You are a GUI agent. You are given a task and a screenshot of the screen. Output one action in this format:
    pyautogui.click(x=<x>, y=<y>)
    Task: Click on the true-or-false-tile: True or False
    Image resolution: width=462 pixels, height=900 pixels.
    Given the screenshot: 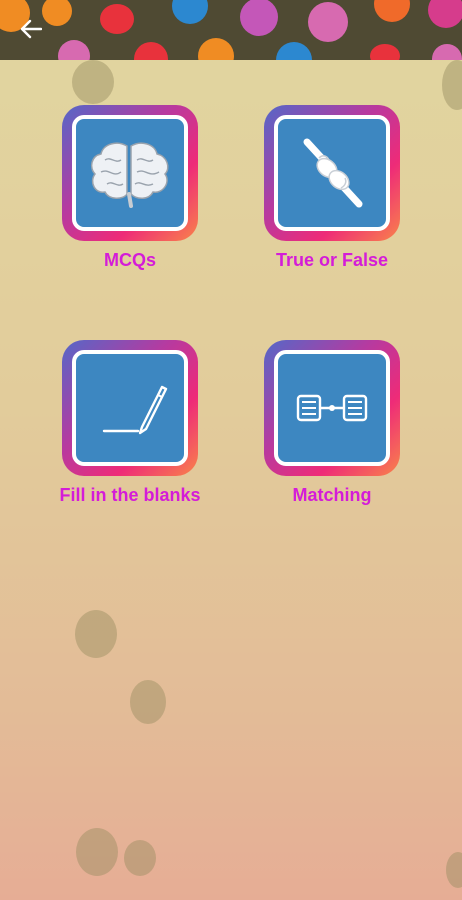 What is the action you would take?
    pyautogui.click(x=332, y=187)
    